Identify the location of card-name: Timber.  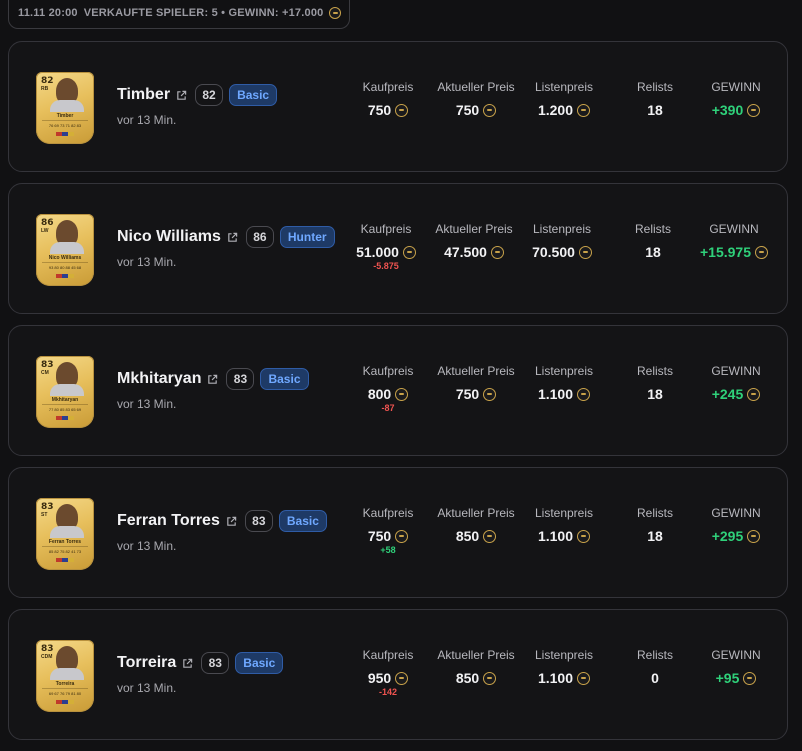
(65, 116).